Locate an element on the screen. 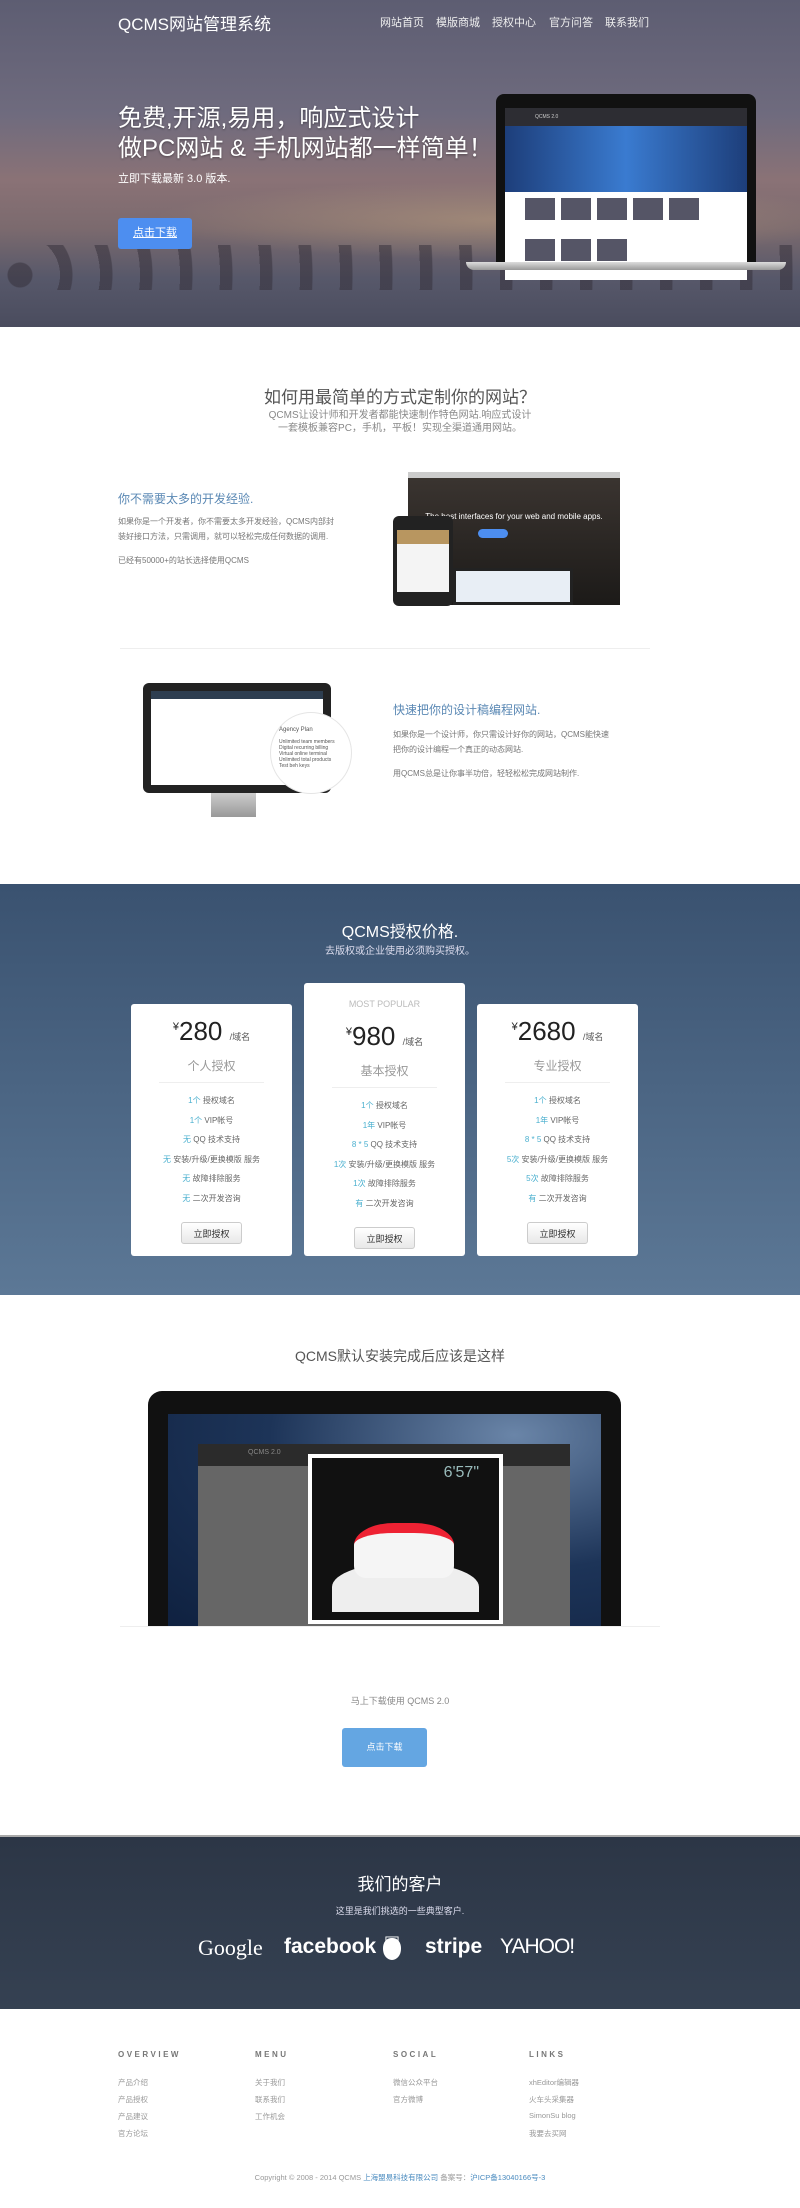  footer-link: 产品介绍 is located at coordinates (133, 2082).